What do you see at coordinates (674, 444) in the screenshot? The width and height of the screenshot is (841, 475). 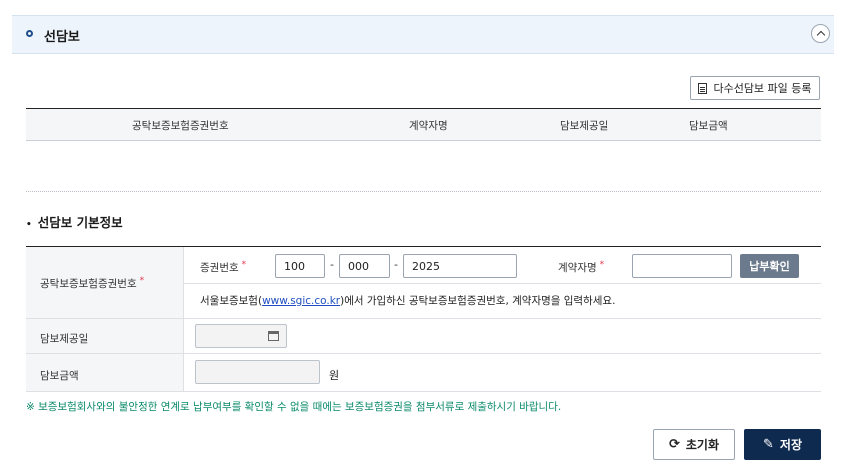 I see `refresh-icon: ⟳` at bounding box center [674, 444].